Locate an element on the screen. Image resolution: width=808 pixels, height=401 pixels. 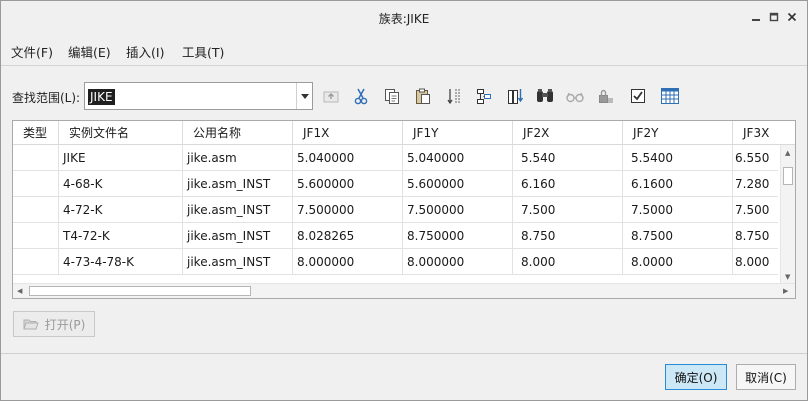
folder-open-icon is located at coordinates (30, 324).